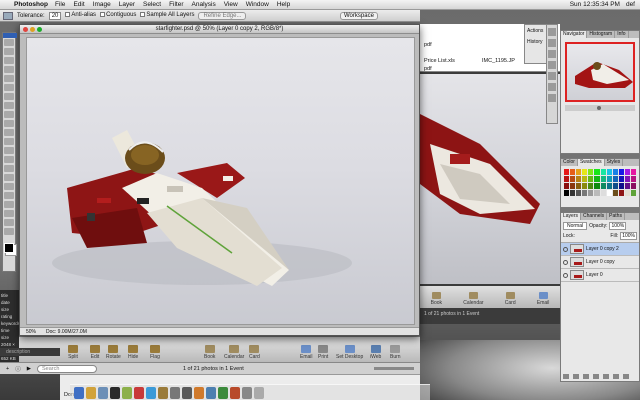 The height and width of the screenshot is (400, 640). I want to click on tool-presets-icon, so click(552, 32).